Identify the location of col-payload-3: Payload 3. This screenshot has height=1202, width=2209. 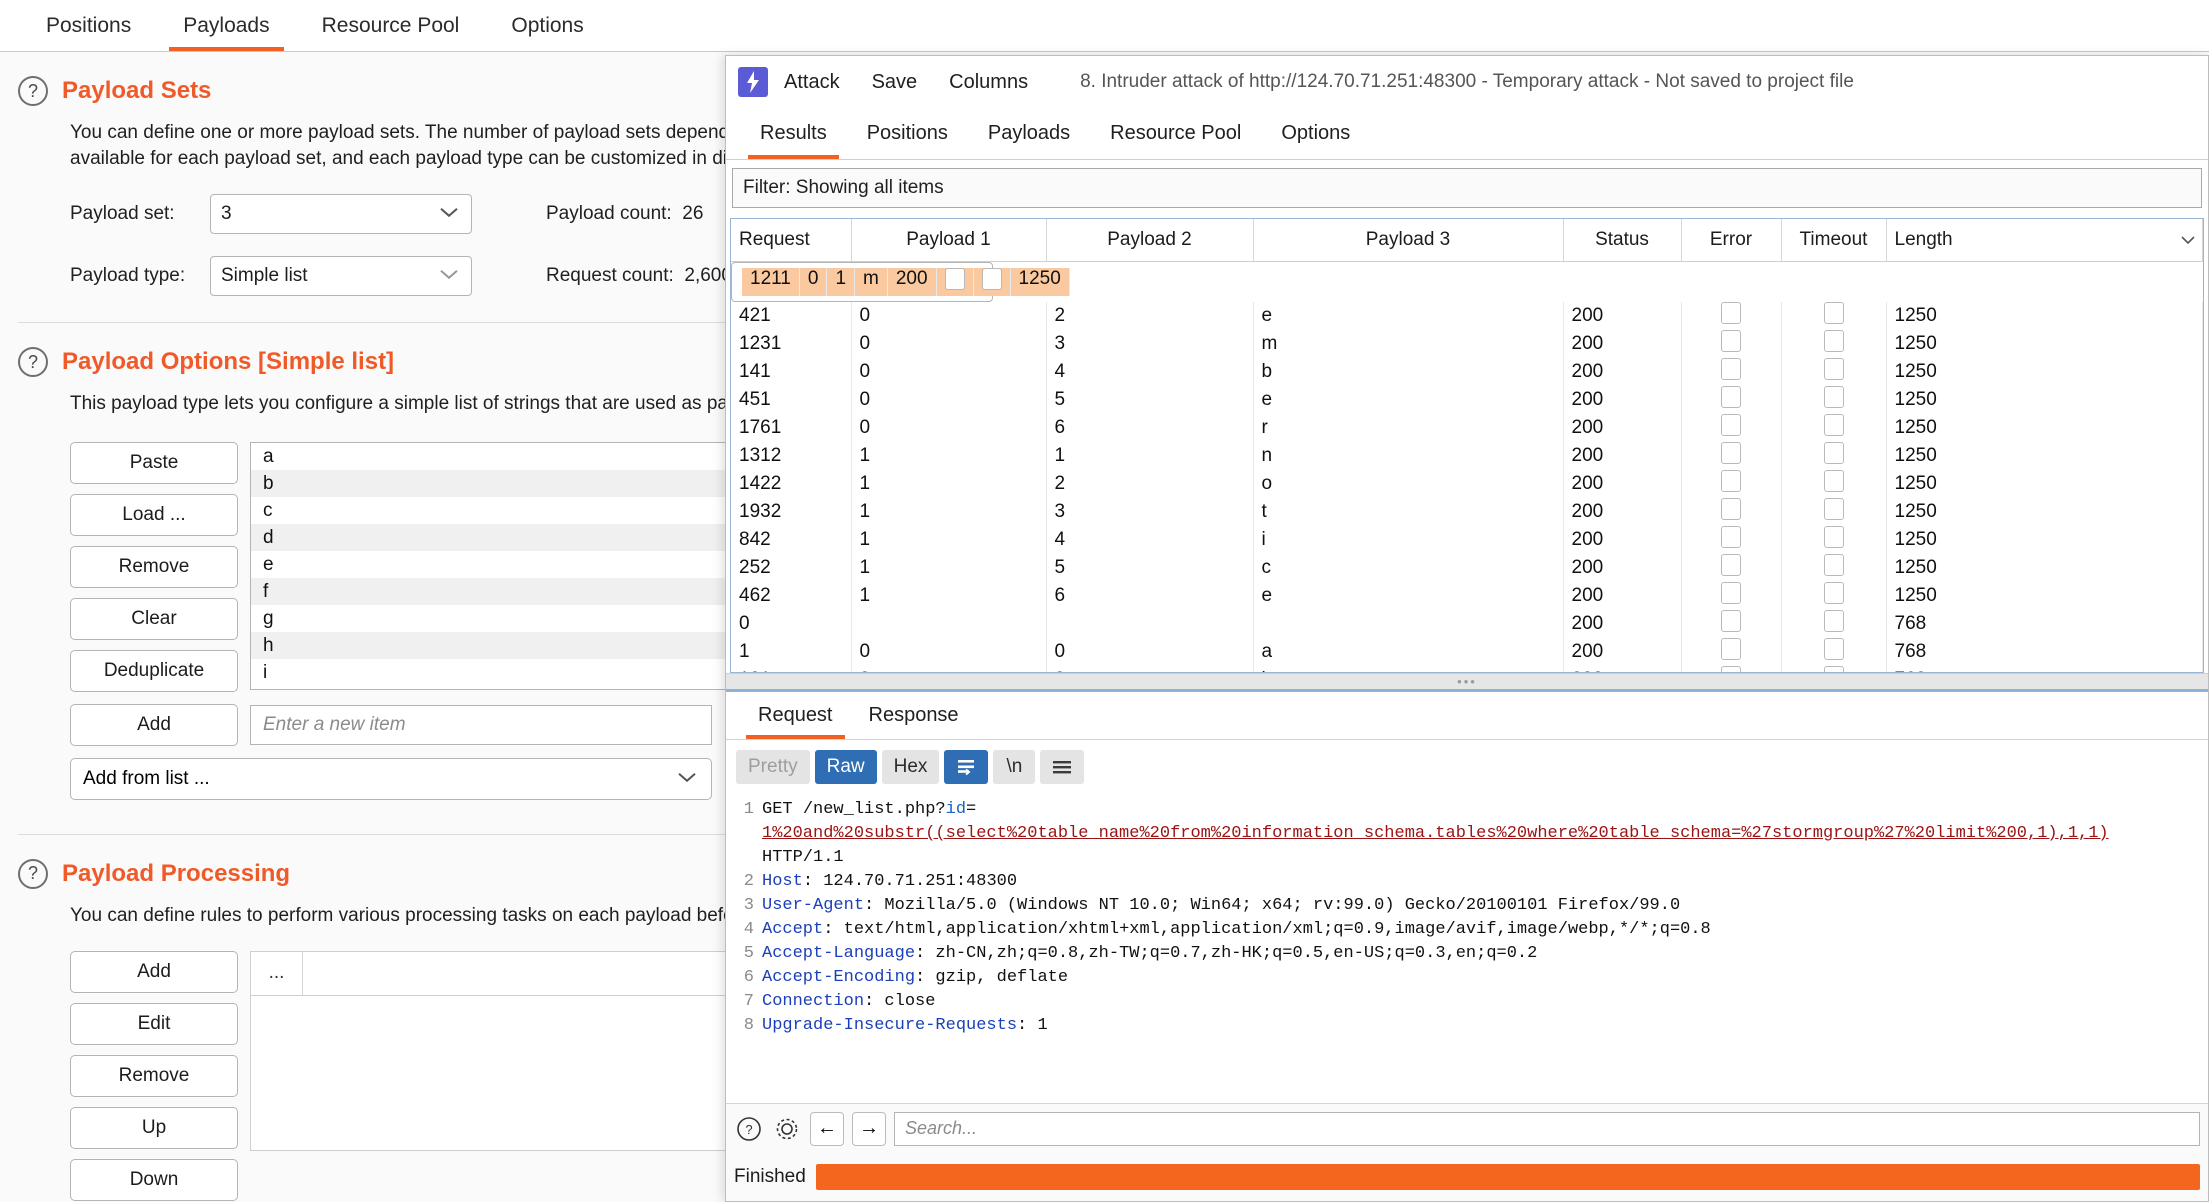
(1408, 240).